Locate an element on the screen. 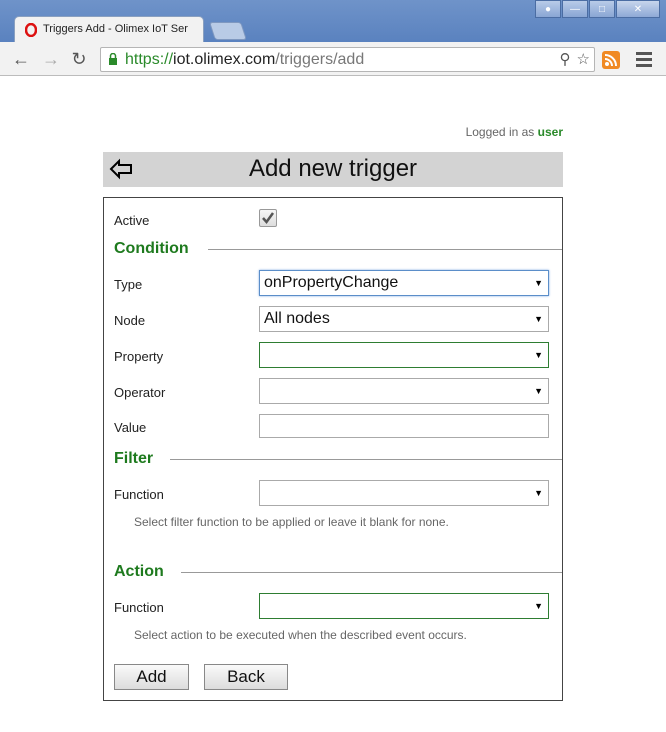 The image size is (666, 732). opera-favicon-icon is located at coordinates (31, 30).